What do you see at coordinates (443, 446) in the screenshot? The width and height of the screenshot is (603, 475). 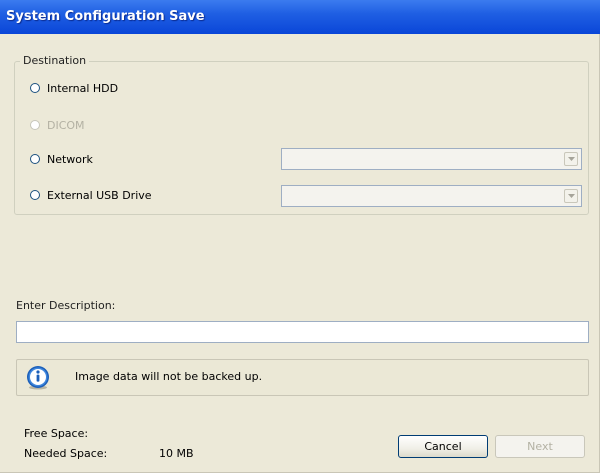 I see `cancel-button: Cancel` at bounding box center [443, 446].